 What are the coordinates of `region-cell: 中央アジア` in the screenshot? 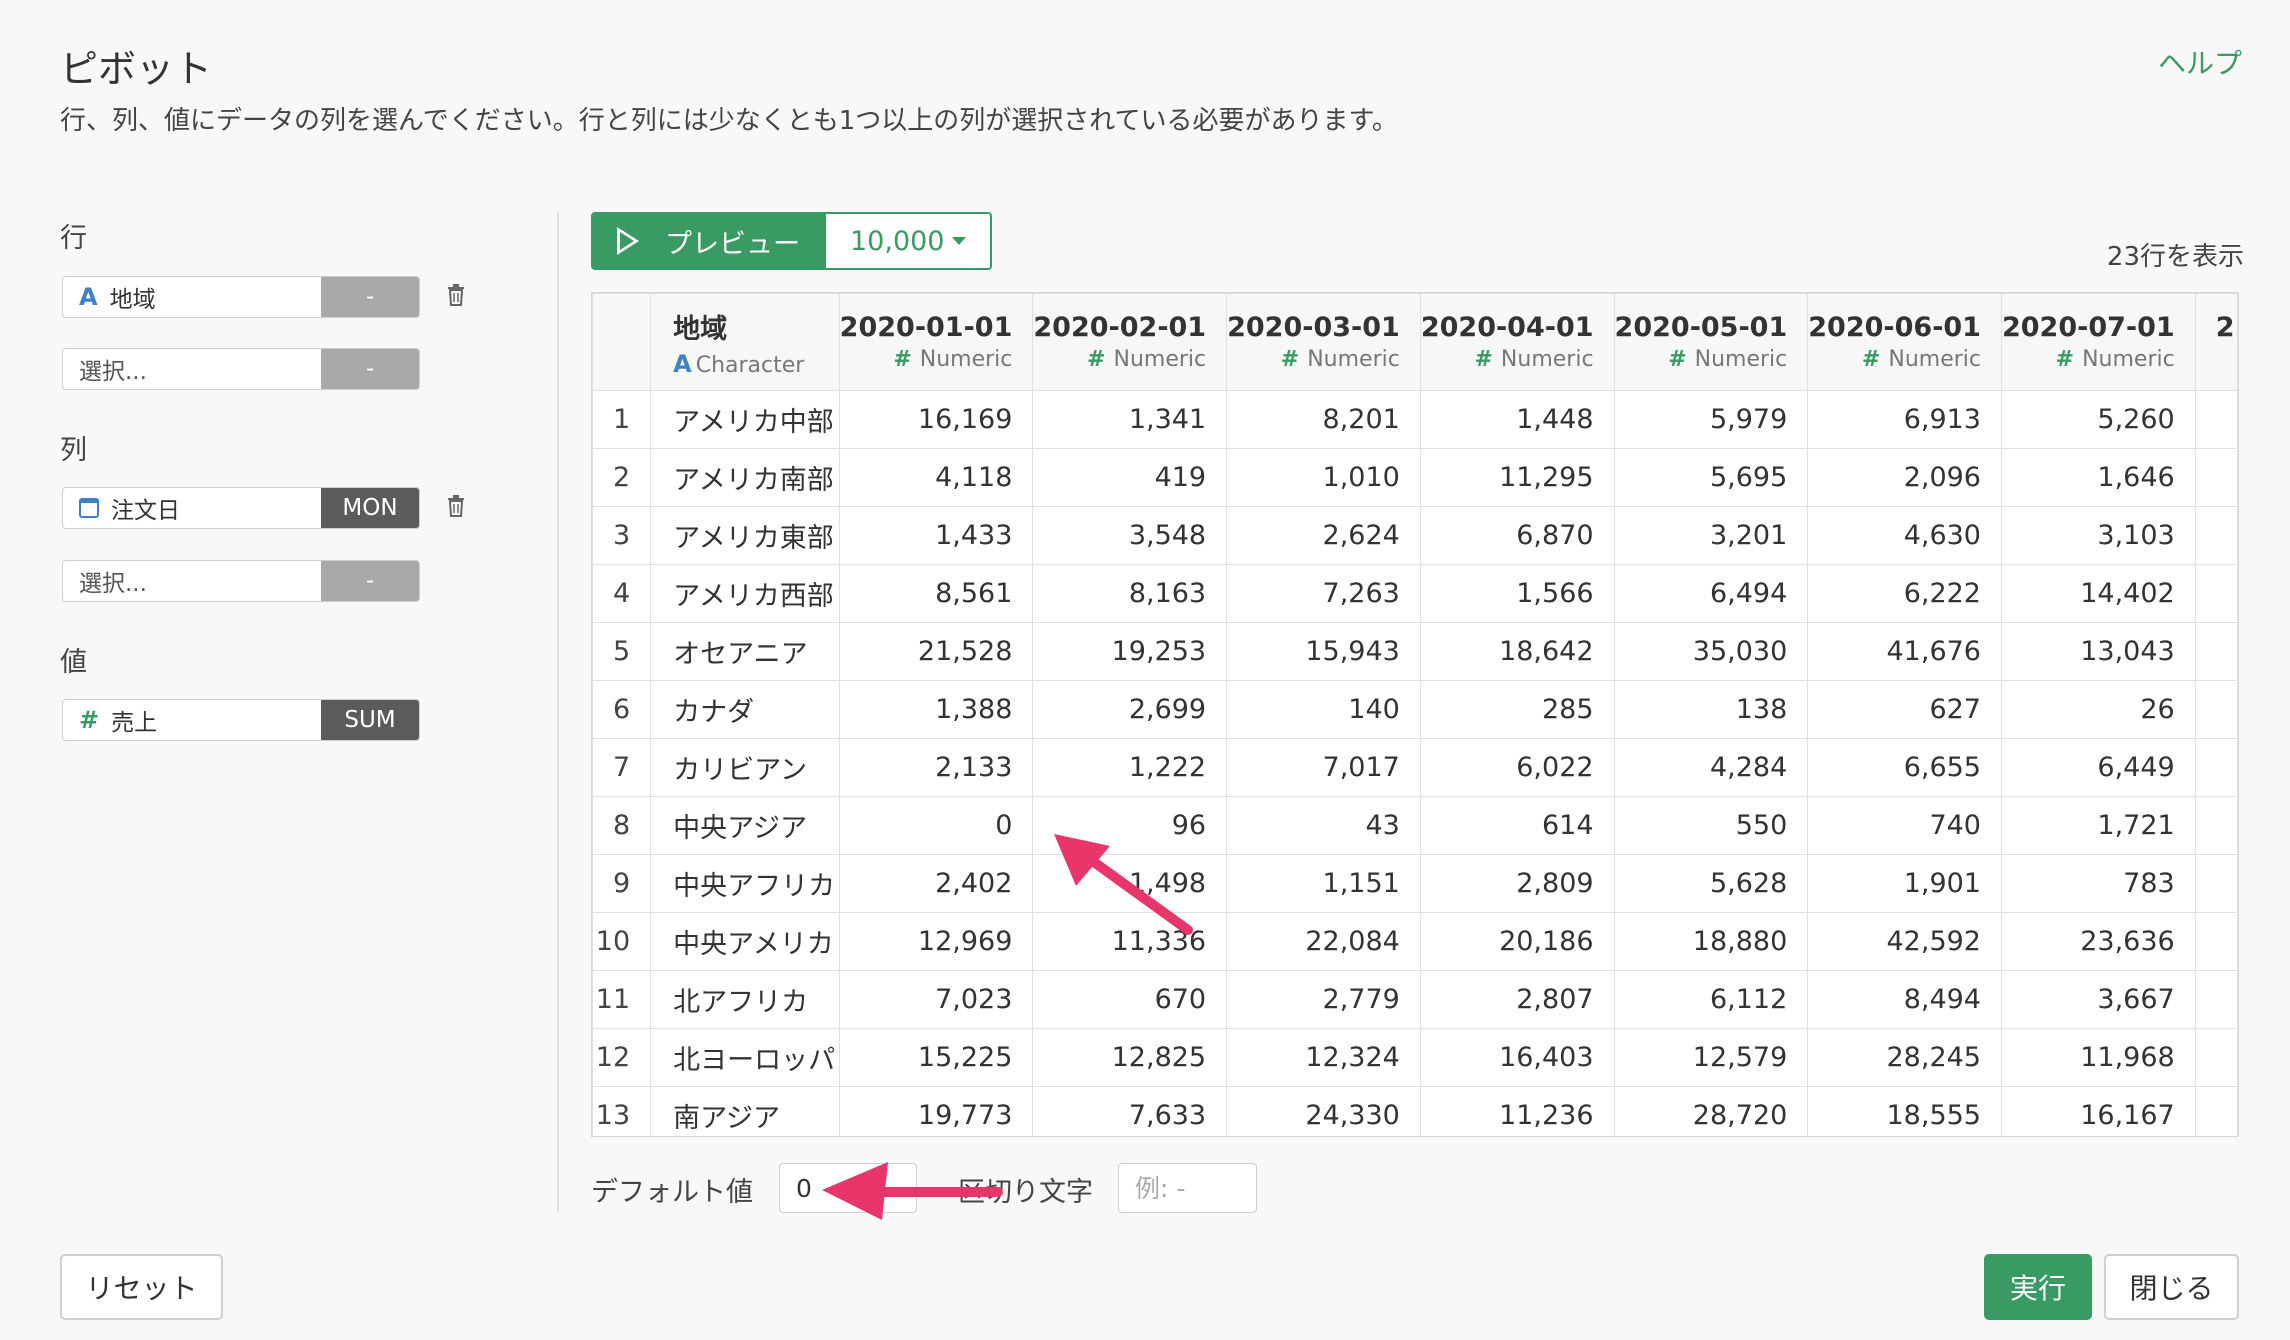 It's located at (745, 825).